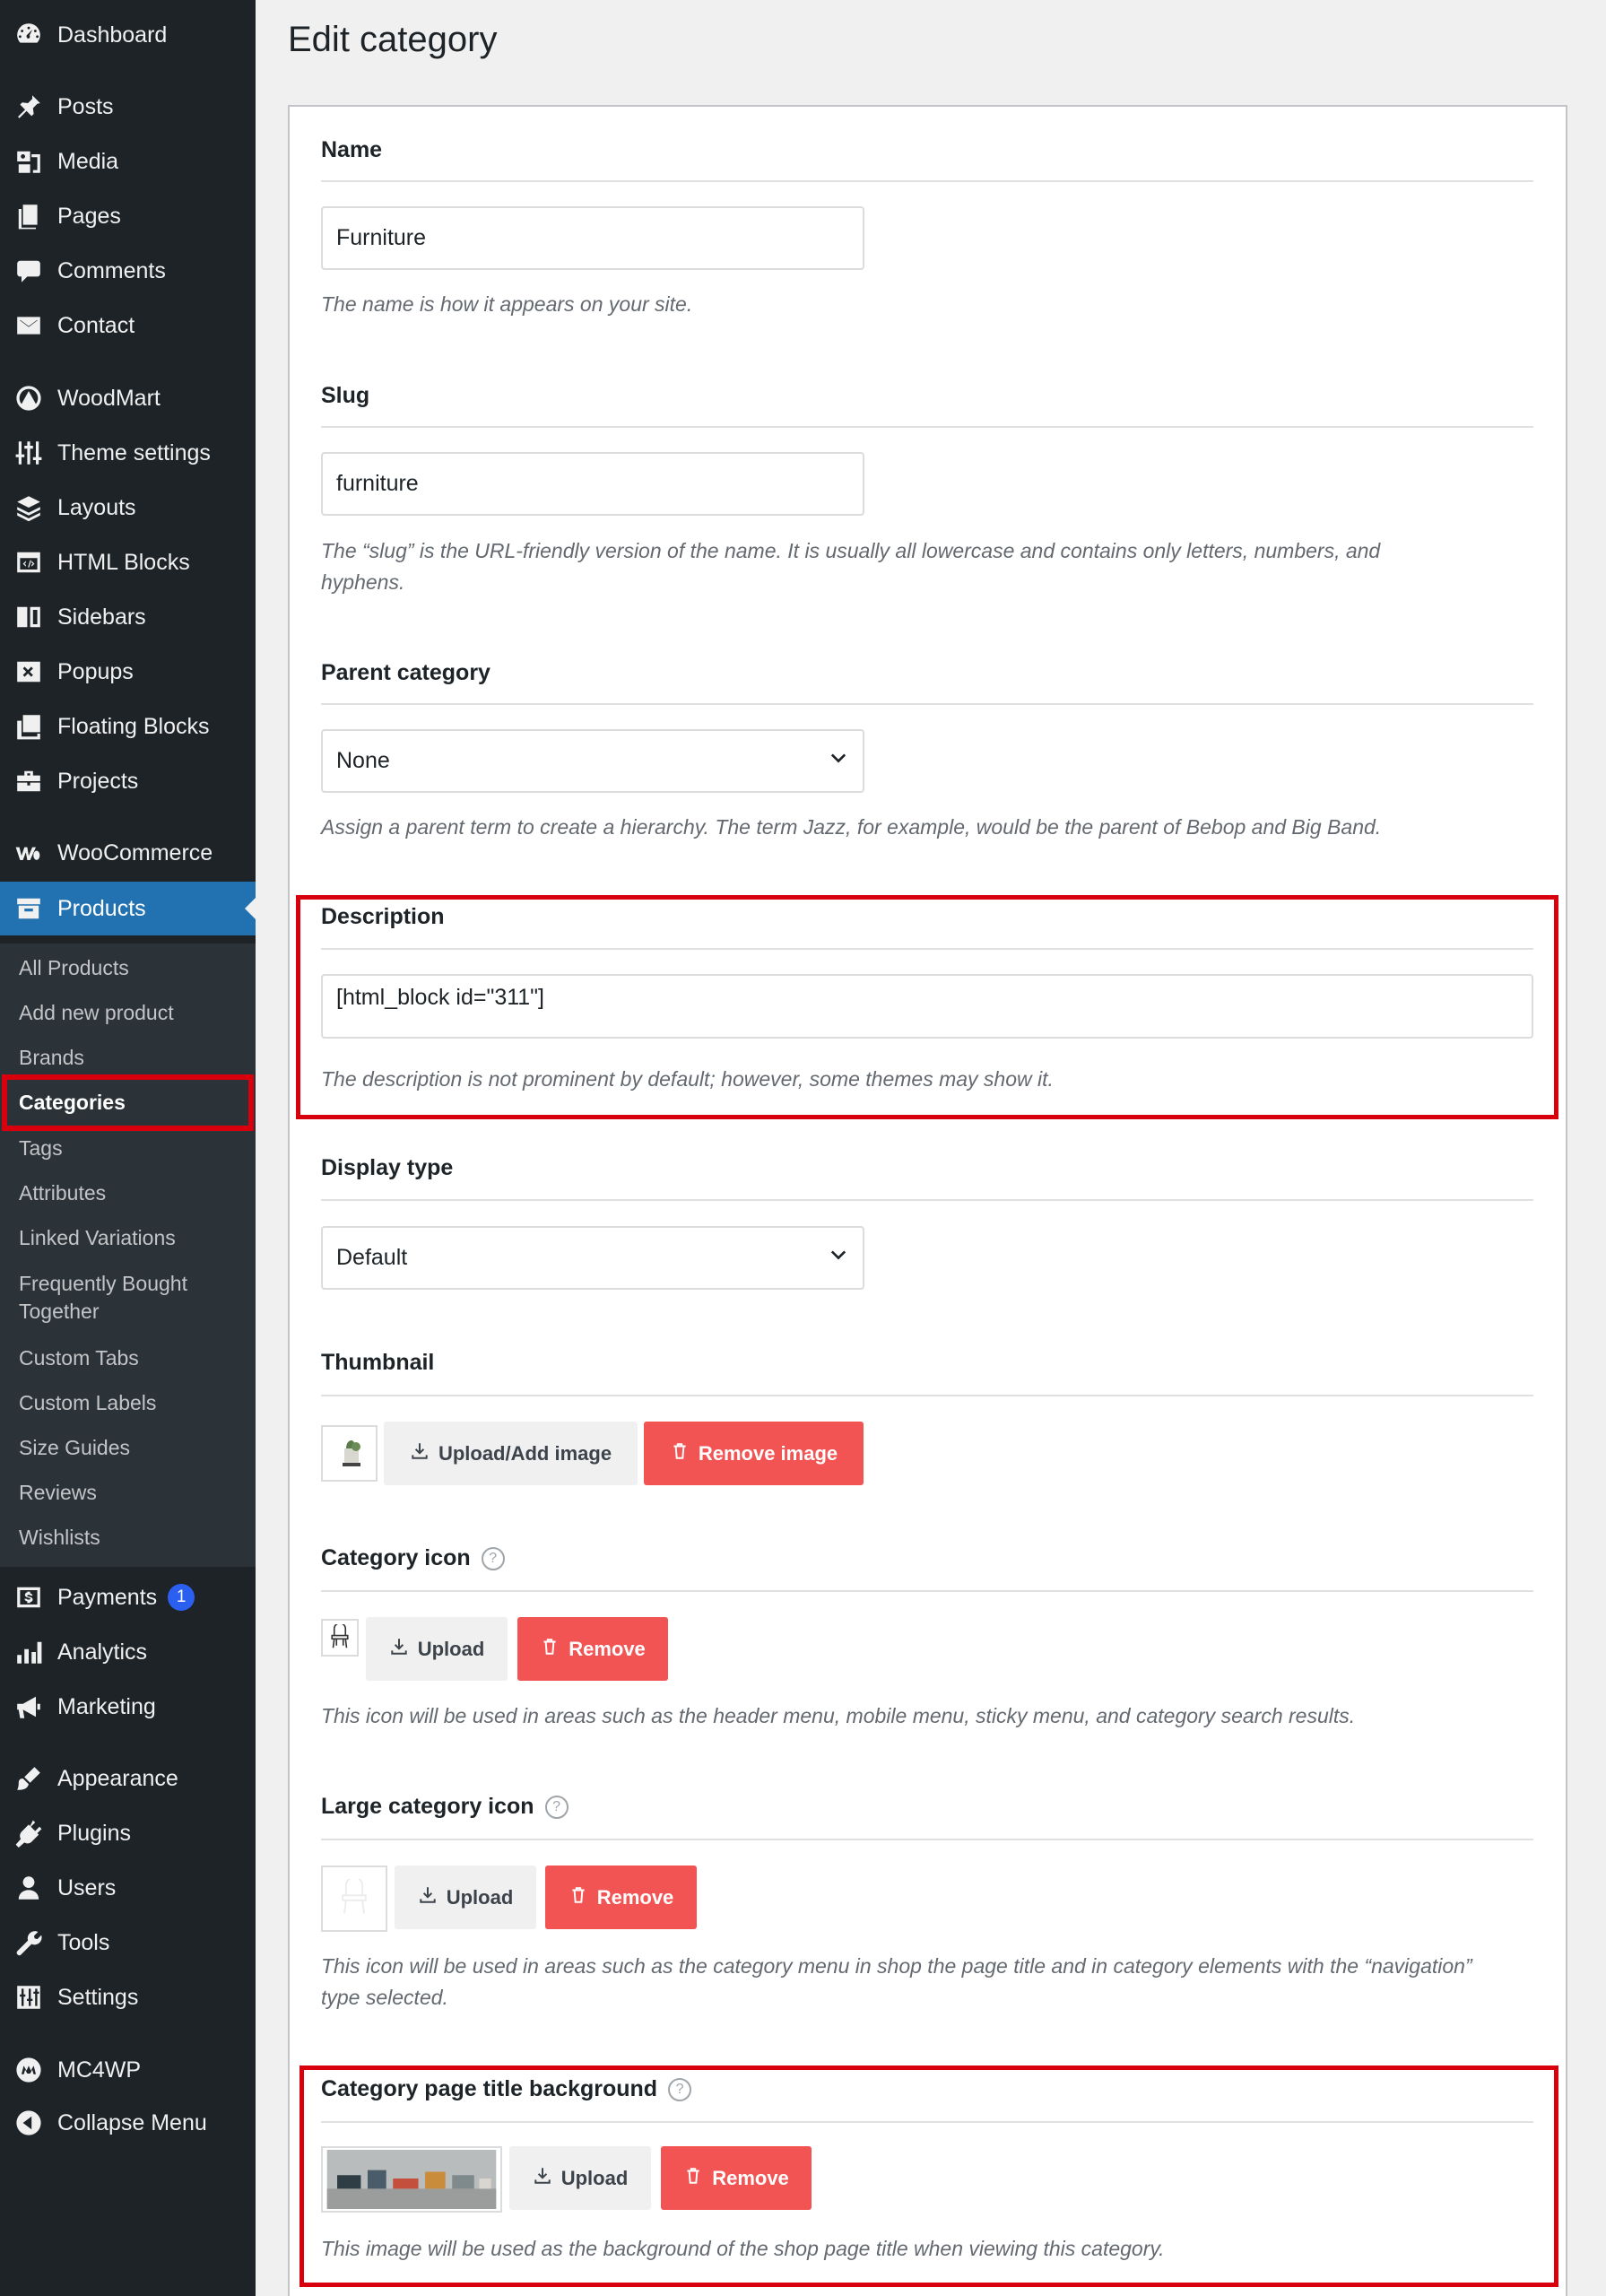 The width and height of the screenshot is (1606, 2296). Describe the element at coordinates (128, 726) in the screenshot. I see `menu-item-floating-blocks: Floating Blocks` at that location.